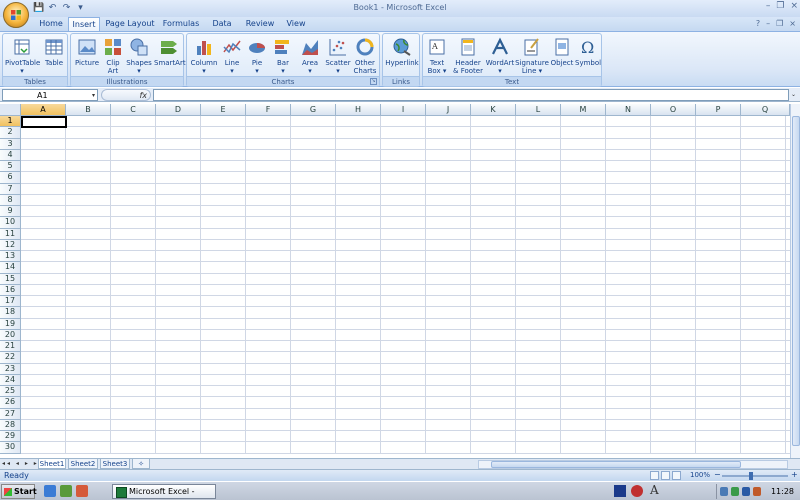 This screenshot has height=500, width=800. Describe the element at coordinates (10, 335) in the screenshot. I see `row-header: 20` at that location.